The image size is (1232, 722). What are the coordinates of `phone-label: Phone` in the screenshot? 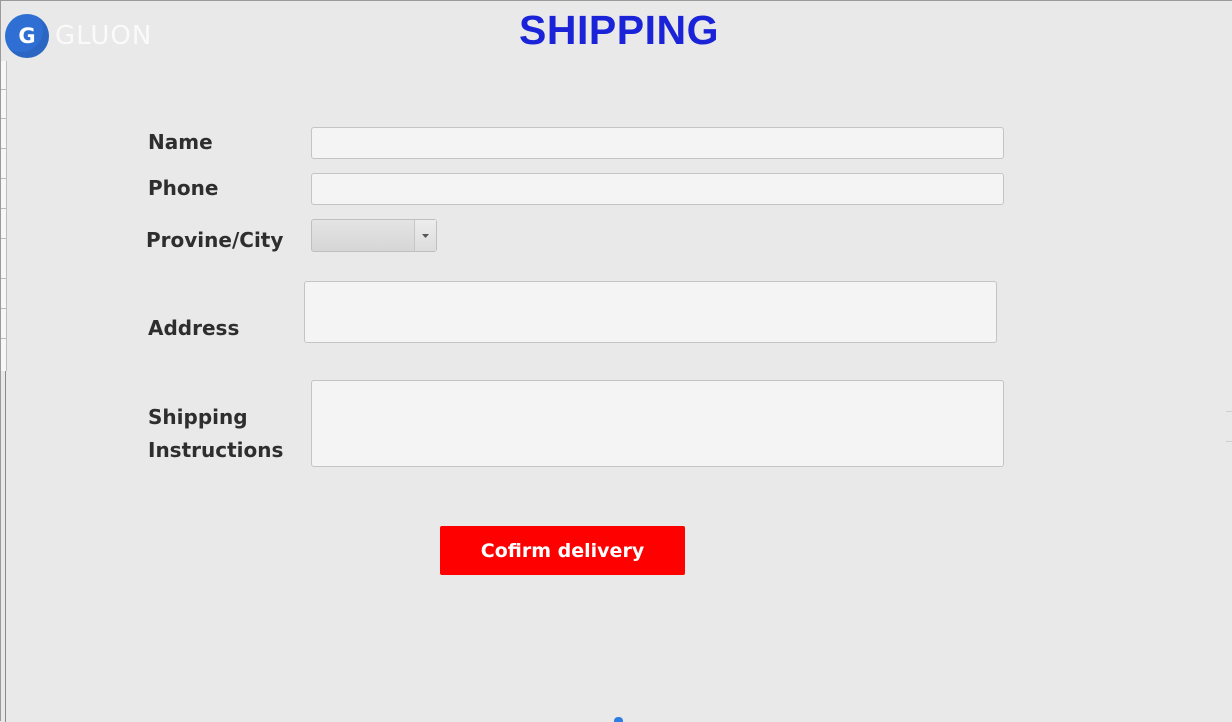 It's located at (183, 188).